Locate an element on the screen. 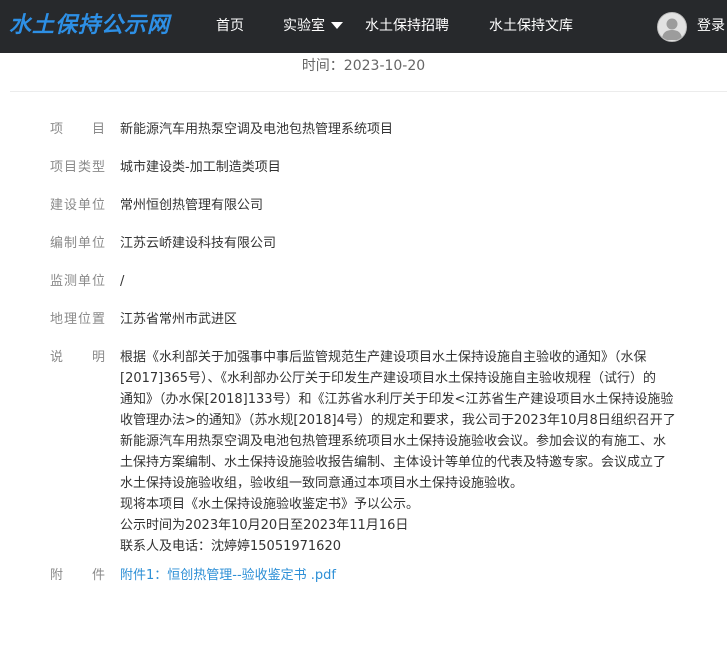  publish-time: 时间：2023-10-20 is located at coordinates (363, 66).